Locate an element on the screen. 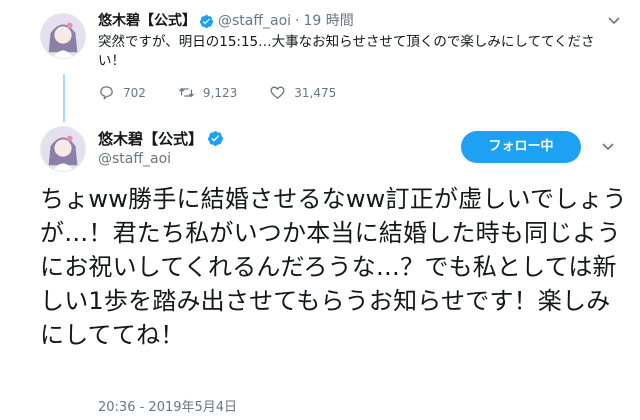  display-name-text: 悠木碧【公式】 is located at coordinates (150, 138).